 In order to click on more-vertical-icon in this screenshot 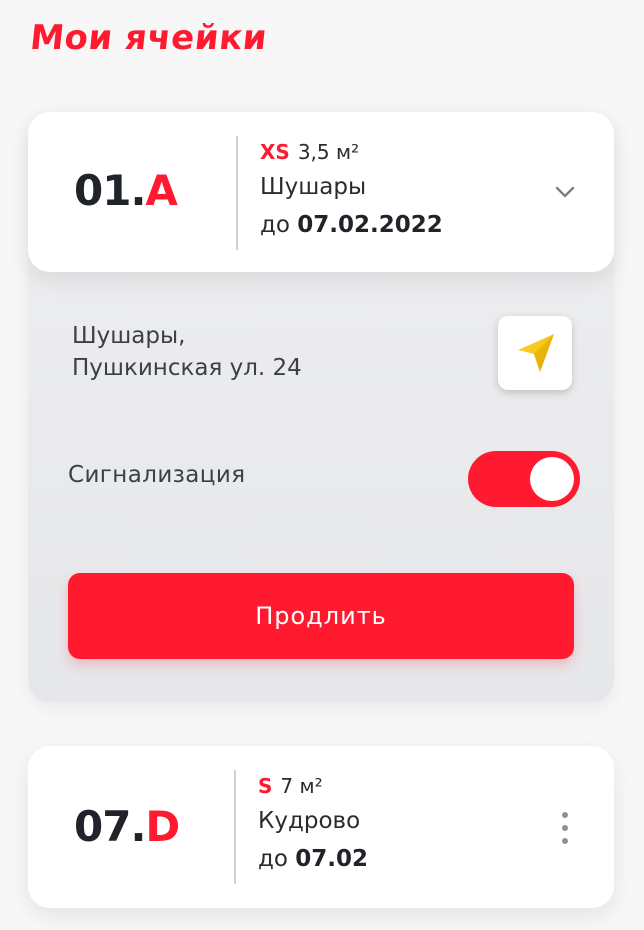, I will do `click(565, 828)`.